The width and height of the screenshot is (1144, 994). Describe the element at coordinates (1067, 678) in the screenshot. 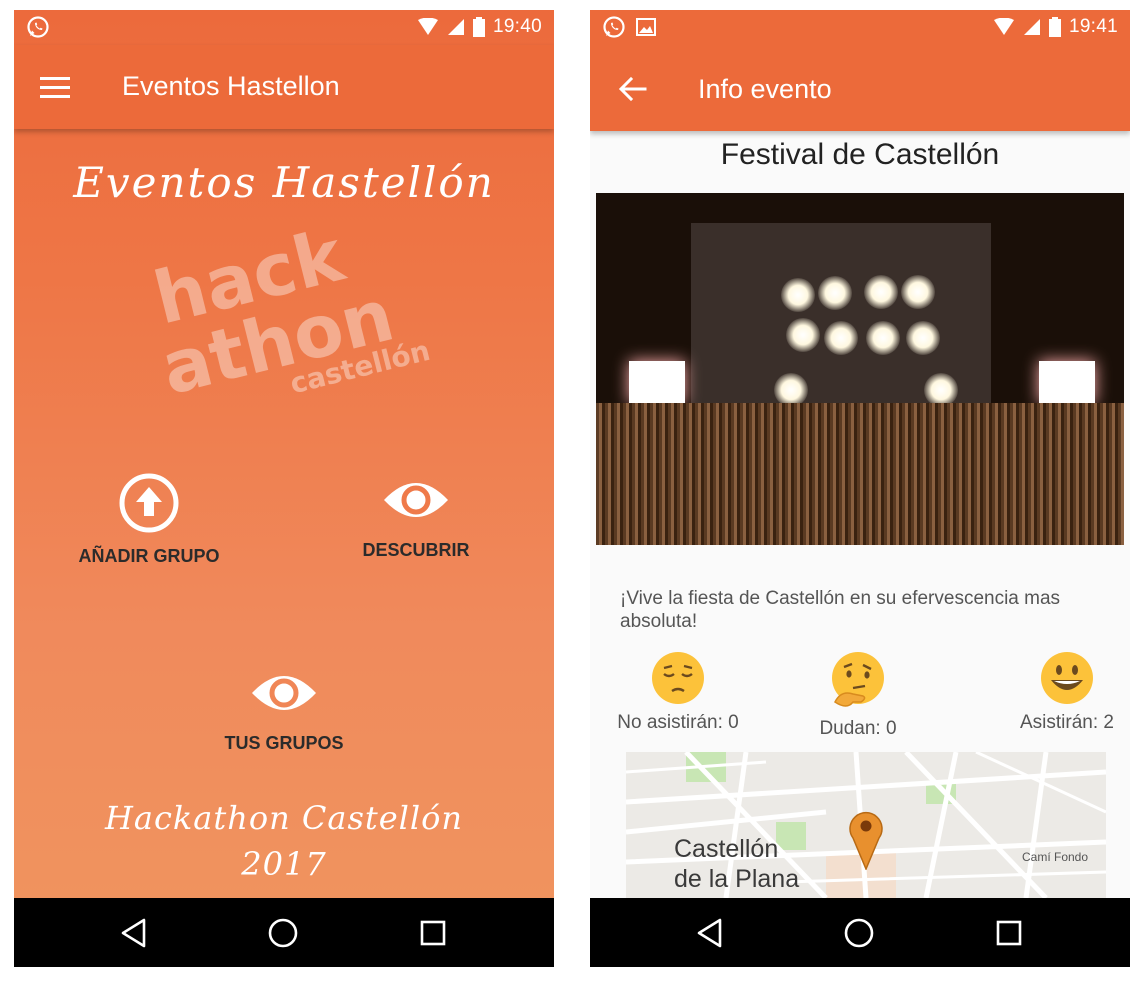

I see `smiley-face-icon` at that location.